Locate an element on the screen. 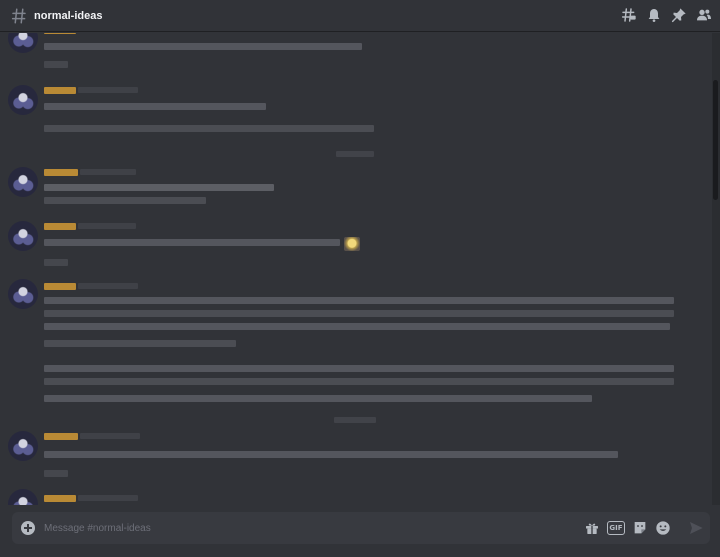  bell-icon is located at coordinates (654, 15).